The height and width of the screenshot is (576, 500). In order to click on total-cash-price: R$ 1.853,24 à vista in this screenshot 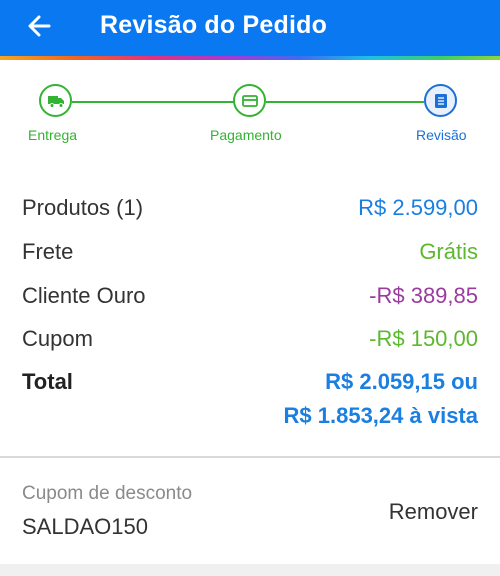, I will do `click(380, 415)`.